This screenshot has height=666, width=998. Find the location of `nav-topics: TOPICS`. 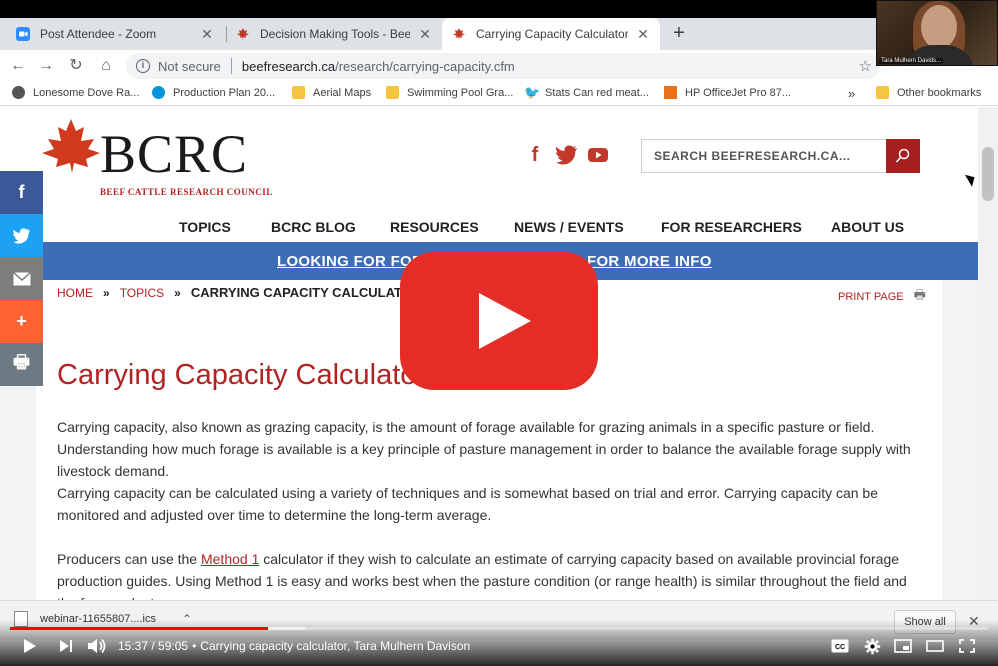

nav-topics: TOPICS is located at coordinates (205, 227).